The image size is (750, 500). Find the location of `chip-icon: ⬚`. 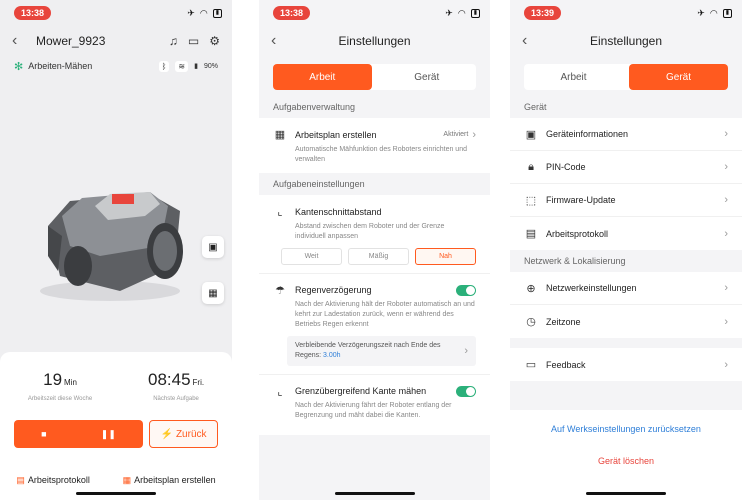

chip-icon: ⬚ is located at coordinates (531, 200).